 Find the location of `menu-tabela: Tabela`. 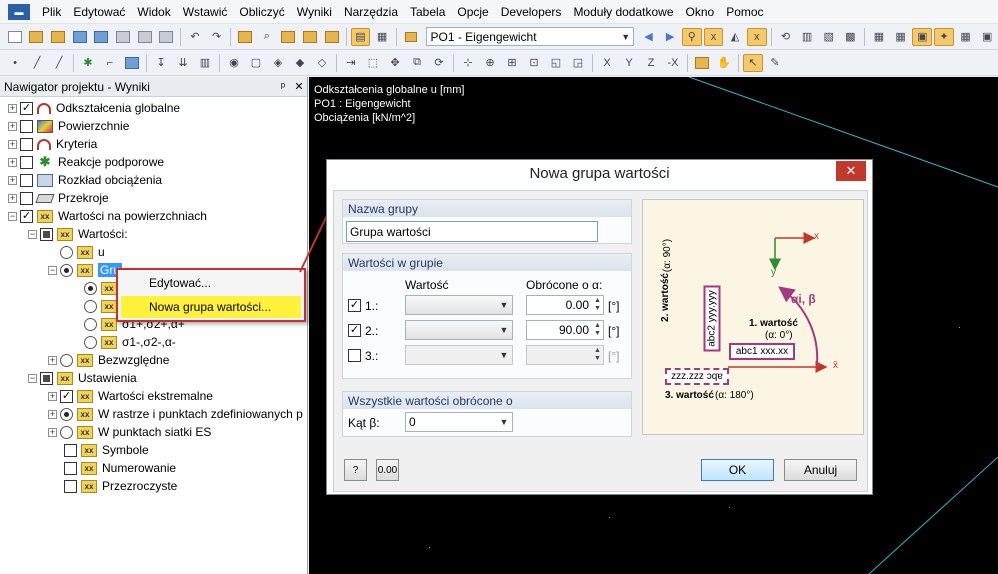

menu-tabela: Tabela is located at coordinates (427, 12).